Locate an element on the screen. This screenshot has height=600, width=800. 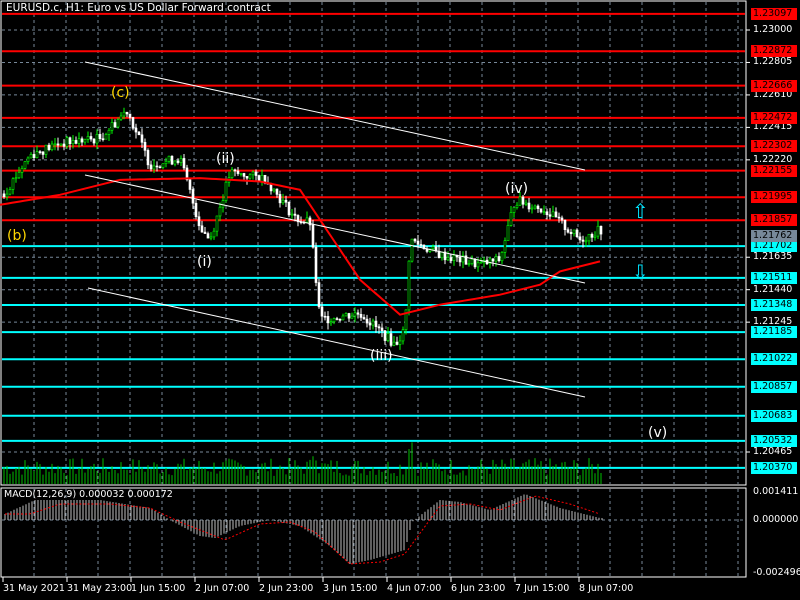
resistance-level-label: 1.21995 is located at coordinates (774, 197).